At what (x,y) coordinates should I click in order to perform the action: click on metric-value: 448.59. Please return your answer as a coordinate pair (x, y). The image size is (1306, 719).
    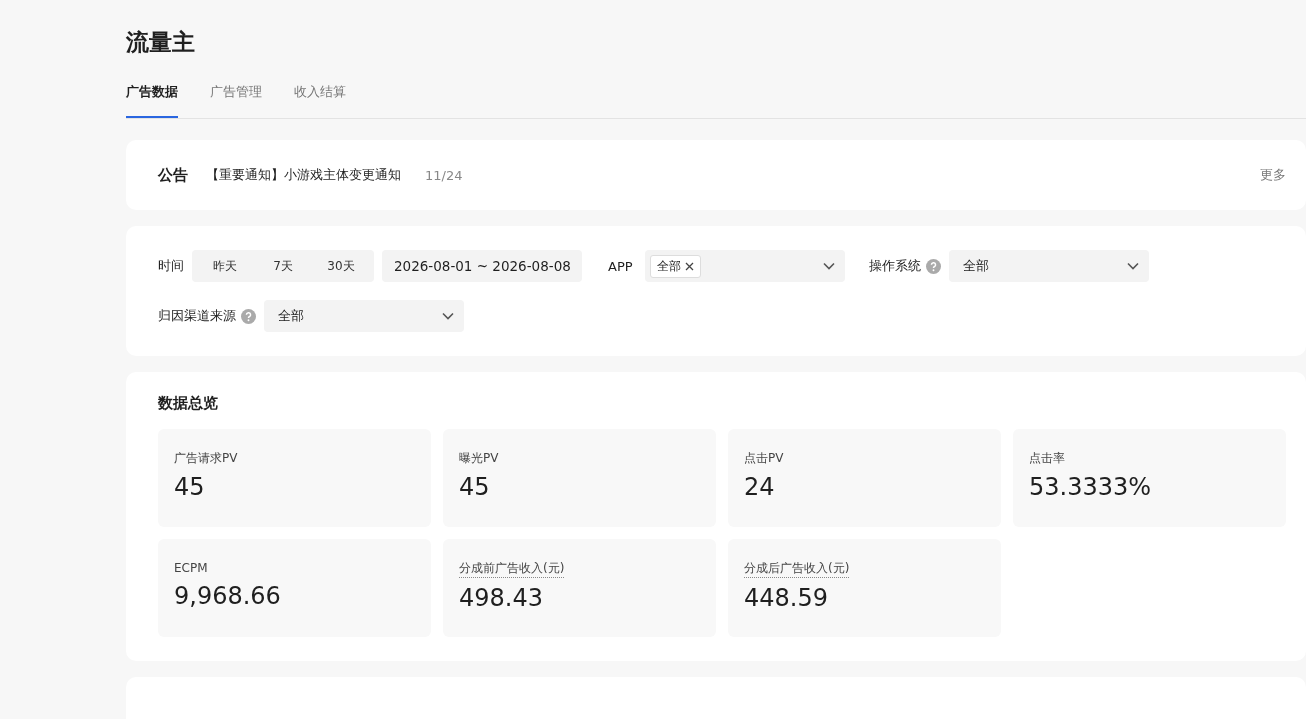
    Looking at the image, I should click on (786, 598).